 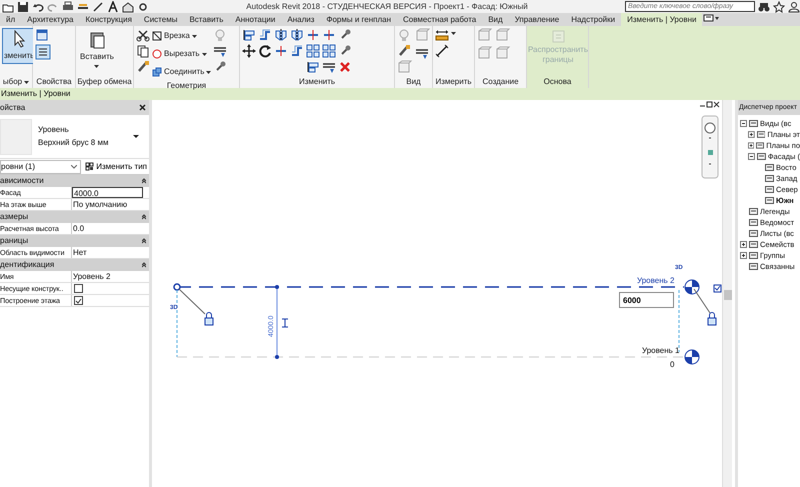 What do you see at coordinates (11, 19) in the screenshot?
I see `ribbon-tab: йл` at bounding box center [11, 19].